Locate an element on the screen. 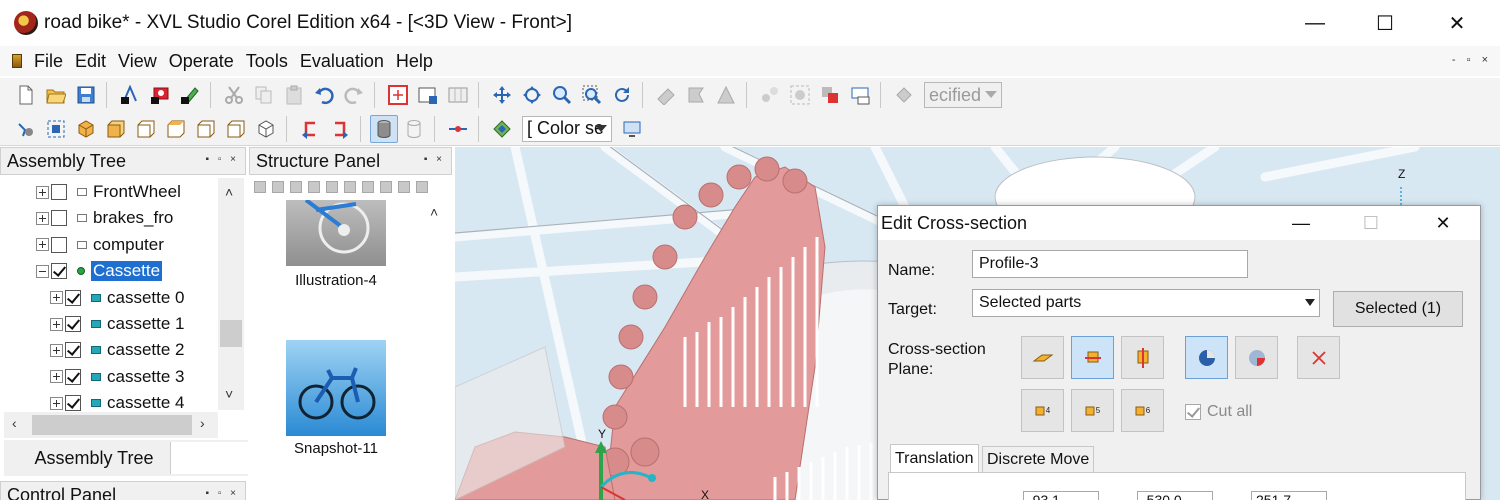  cut-all-checkbox is located at coordinates (1193, 412).